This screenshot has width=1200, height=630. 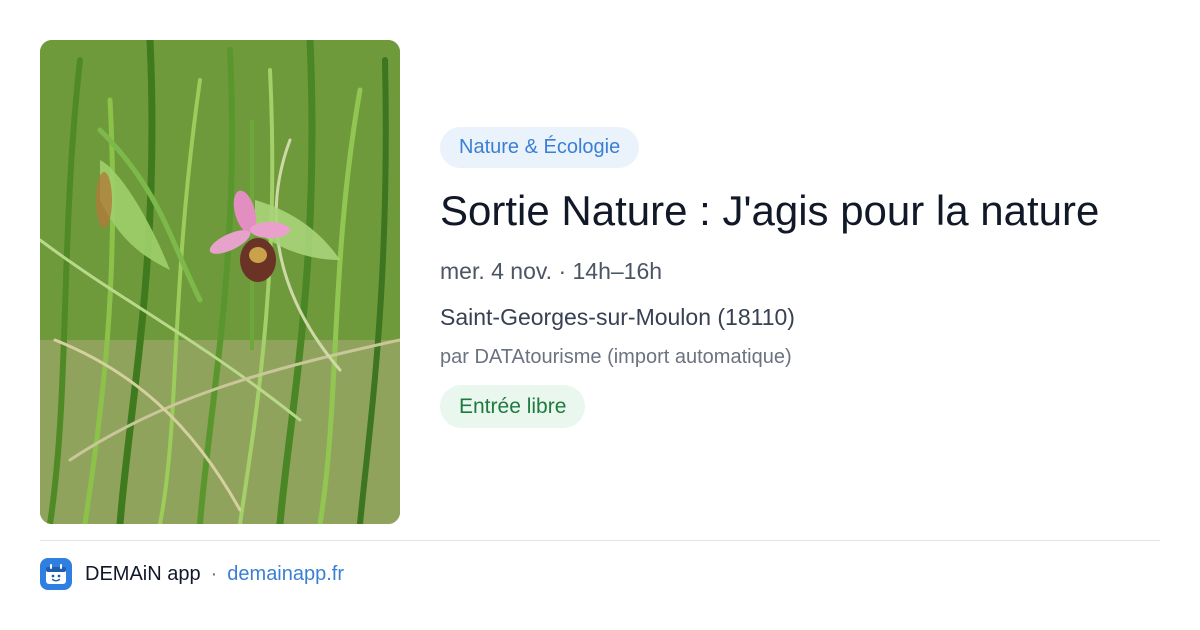 I want to click on event-organizer: par DATAtourisme (import automatique), so click(x=616, y=357).